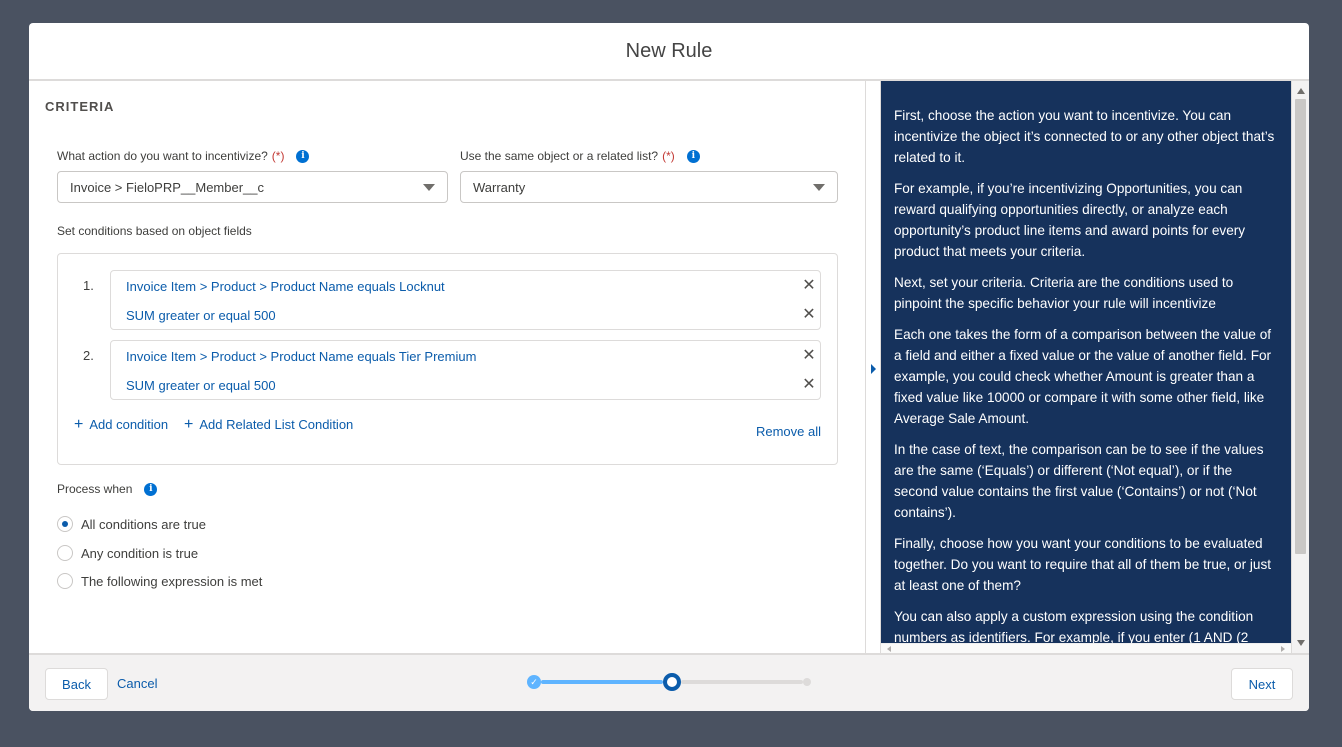 Image resolution: width=1342 pixels, height=747 pixels. What do you see at coordinates (76, 684) in the screenshot?
I see `back-button: Back` at bounding box center [76, 684].